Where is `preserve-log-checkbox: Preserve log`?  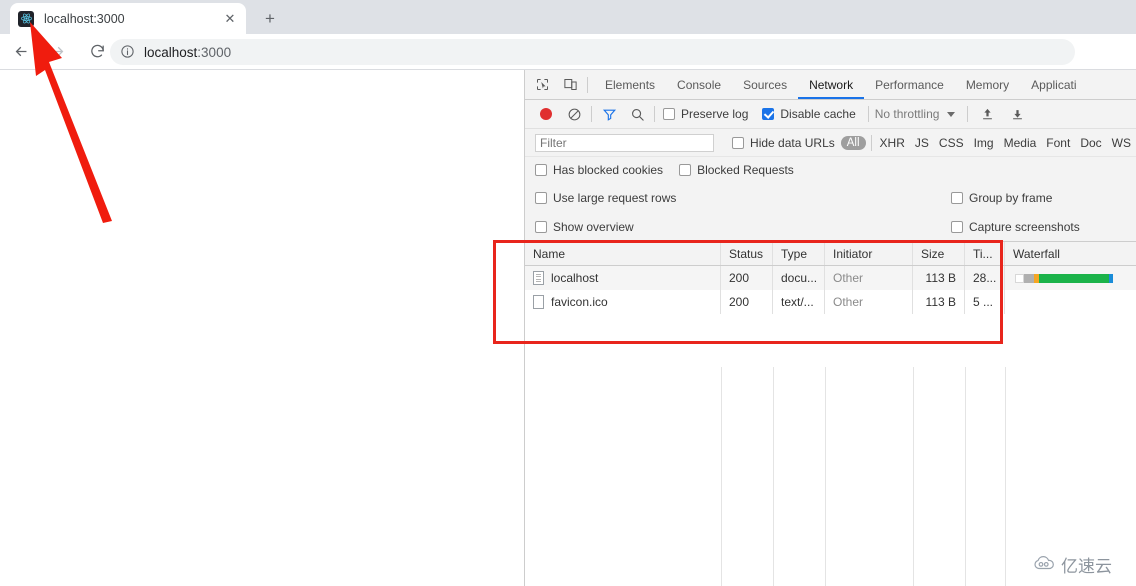
preserve-log-checkbox: Preserve log is located at coordinates (705, 114).